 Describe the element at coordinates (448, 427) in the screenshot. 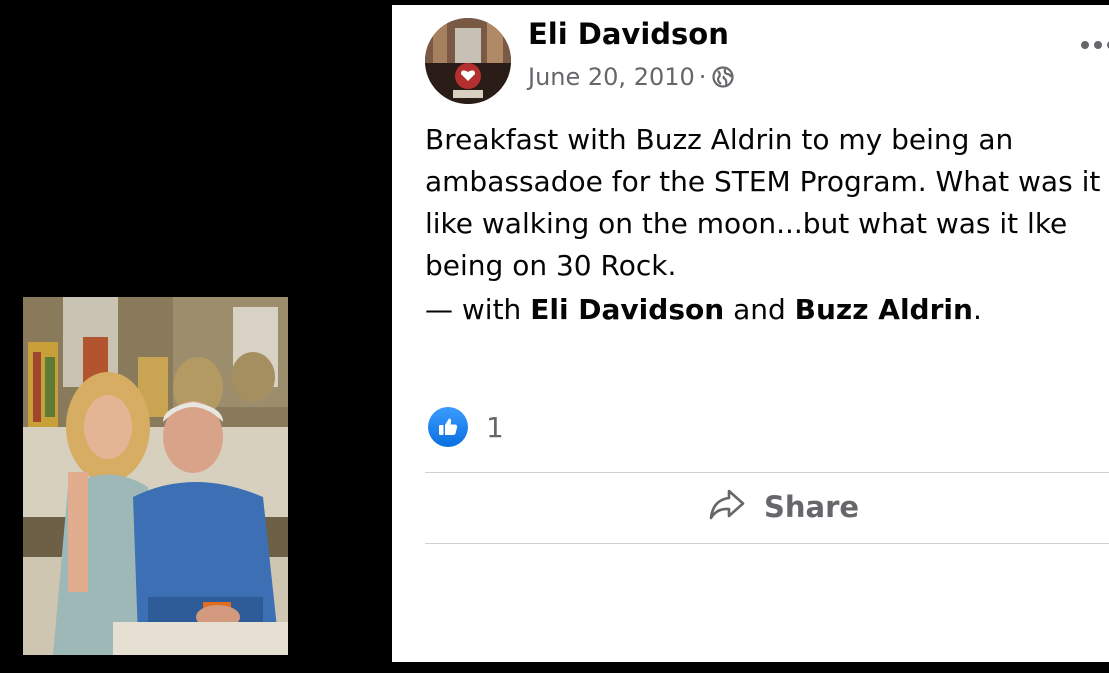

I see `like-icon` at that location.